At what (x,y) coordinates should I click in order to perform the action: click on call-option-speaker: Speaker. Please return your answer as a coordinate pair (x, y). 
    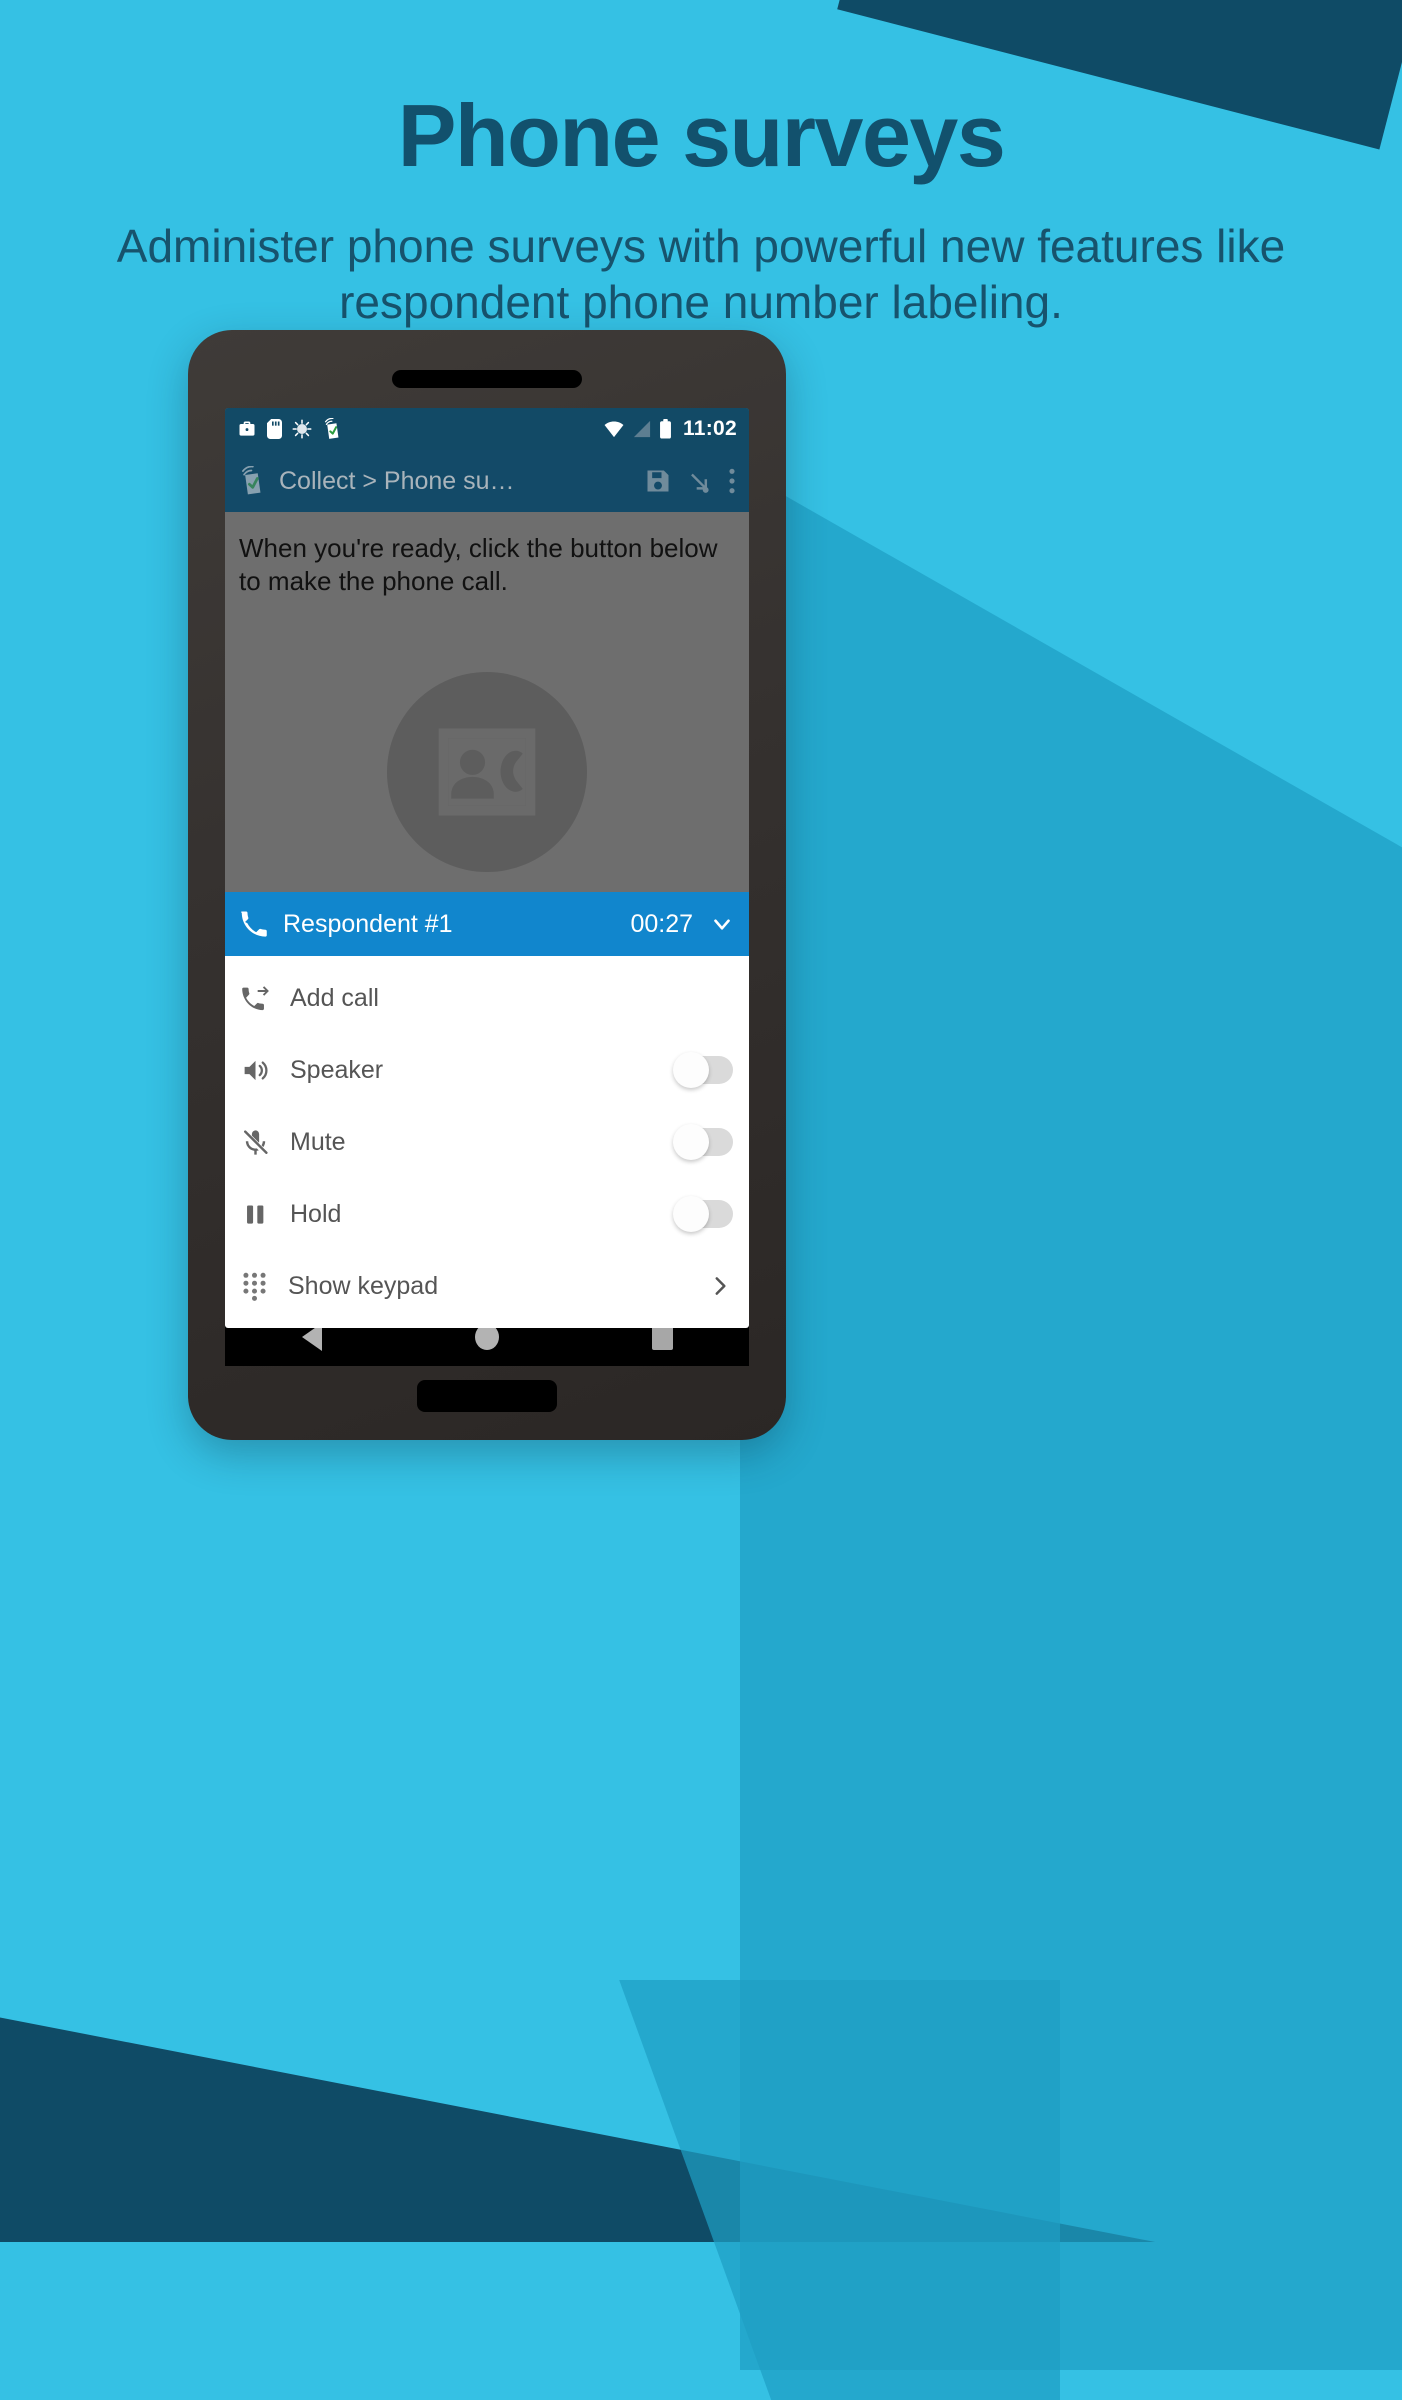
    Looking at the image, I should click on (487, 1070).